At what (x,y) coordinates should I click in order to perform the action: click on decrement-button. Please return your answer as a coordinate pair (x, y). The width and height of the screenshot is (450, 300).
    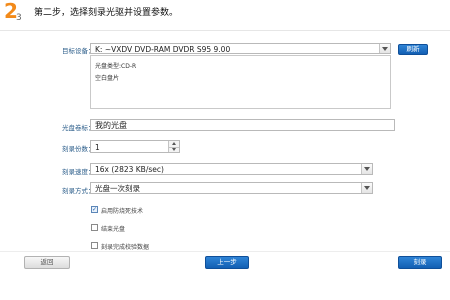
    Looking at the image, I should click on (174, 149).